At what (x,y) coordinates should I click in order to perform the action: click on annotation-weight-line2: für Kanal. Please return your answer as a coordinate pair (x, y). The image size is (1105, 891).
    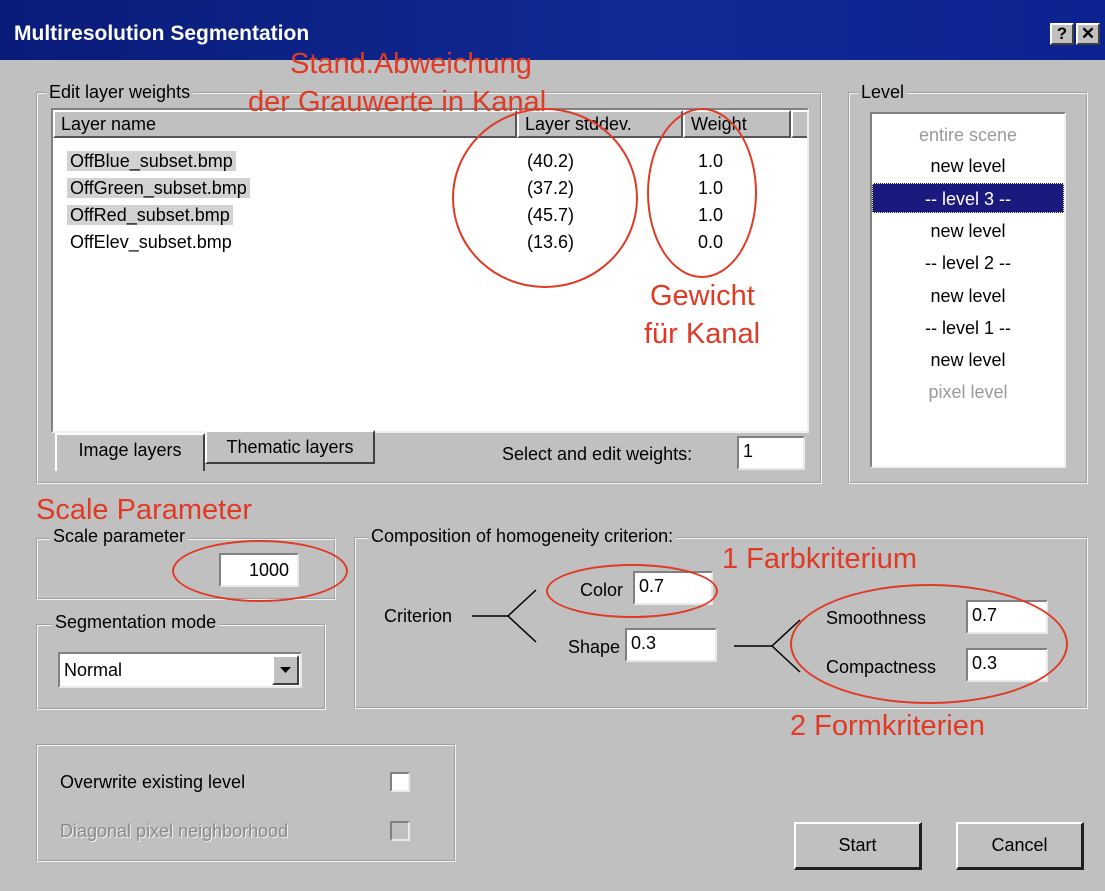
    Looking at the image, I should click on (702, 334).